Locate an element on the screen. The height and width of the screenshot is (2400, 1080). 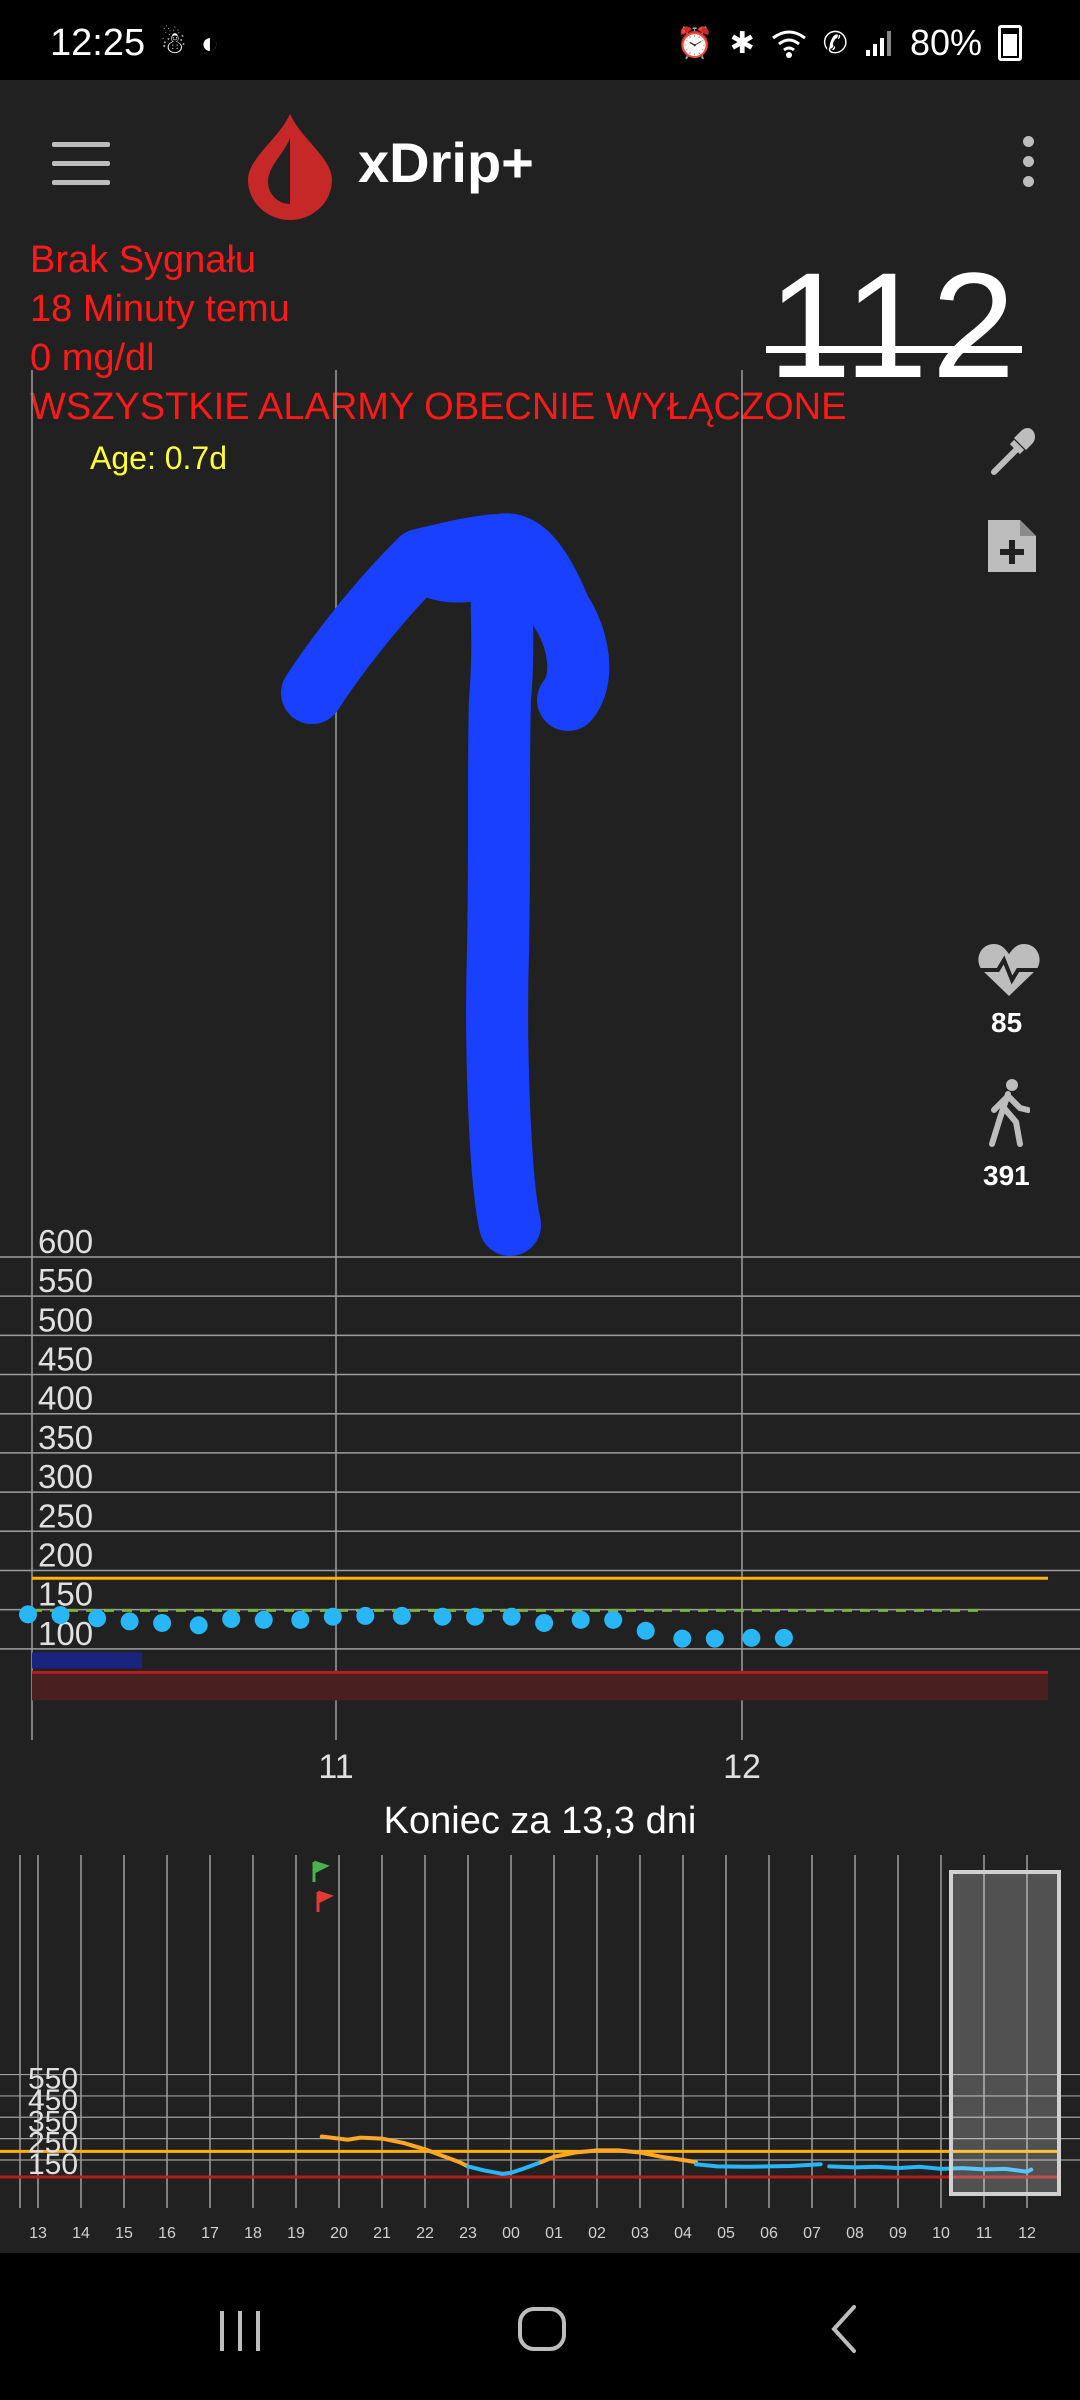
low-zone is located at coordinates (540, 1686).